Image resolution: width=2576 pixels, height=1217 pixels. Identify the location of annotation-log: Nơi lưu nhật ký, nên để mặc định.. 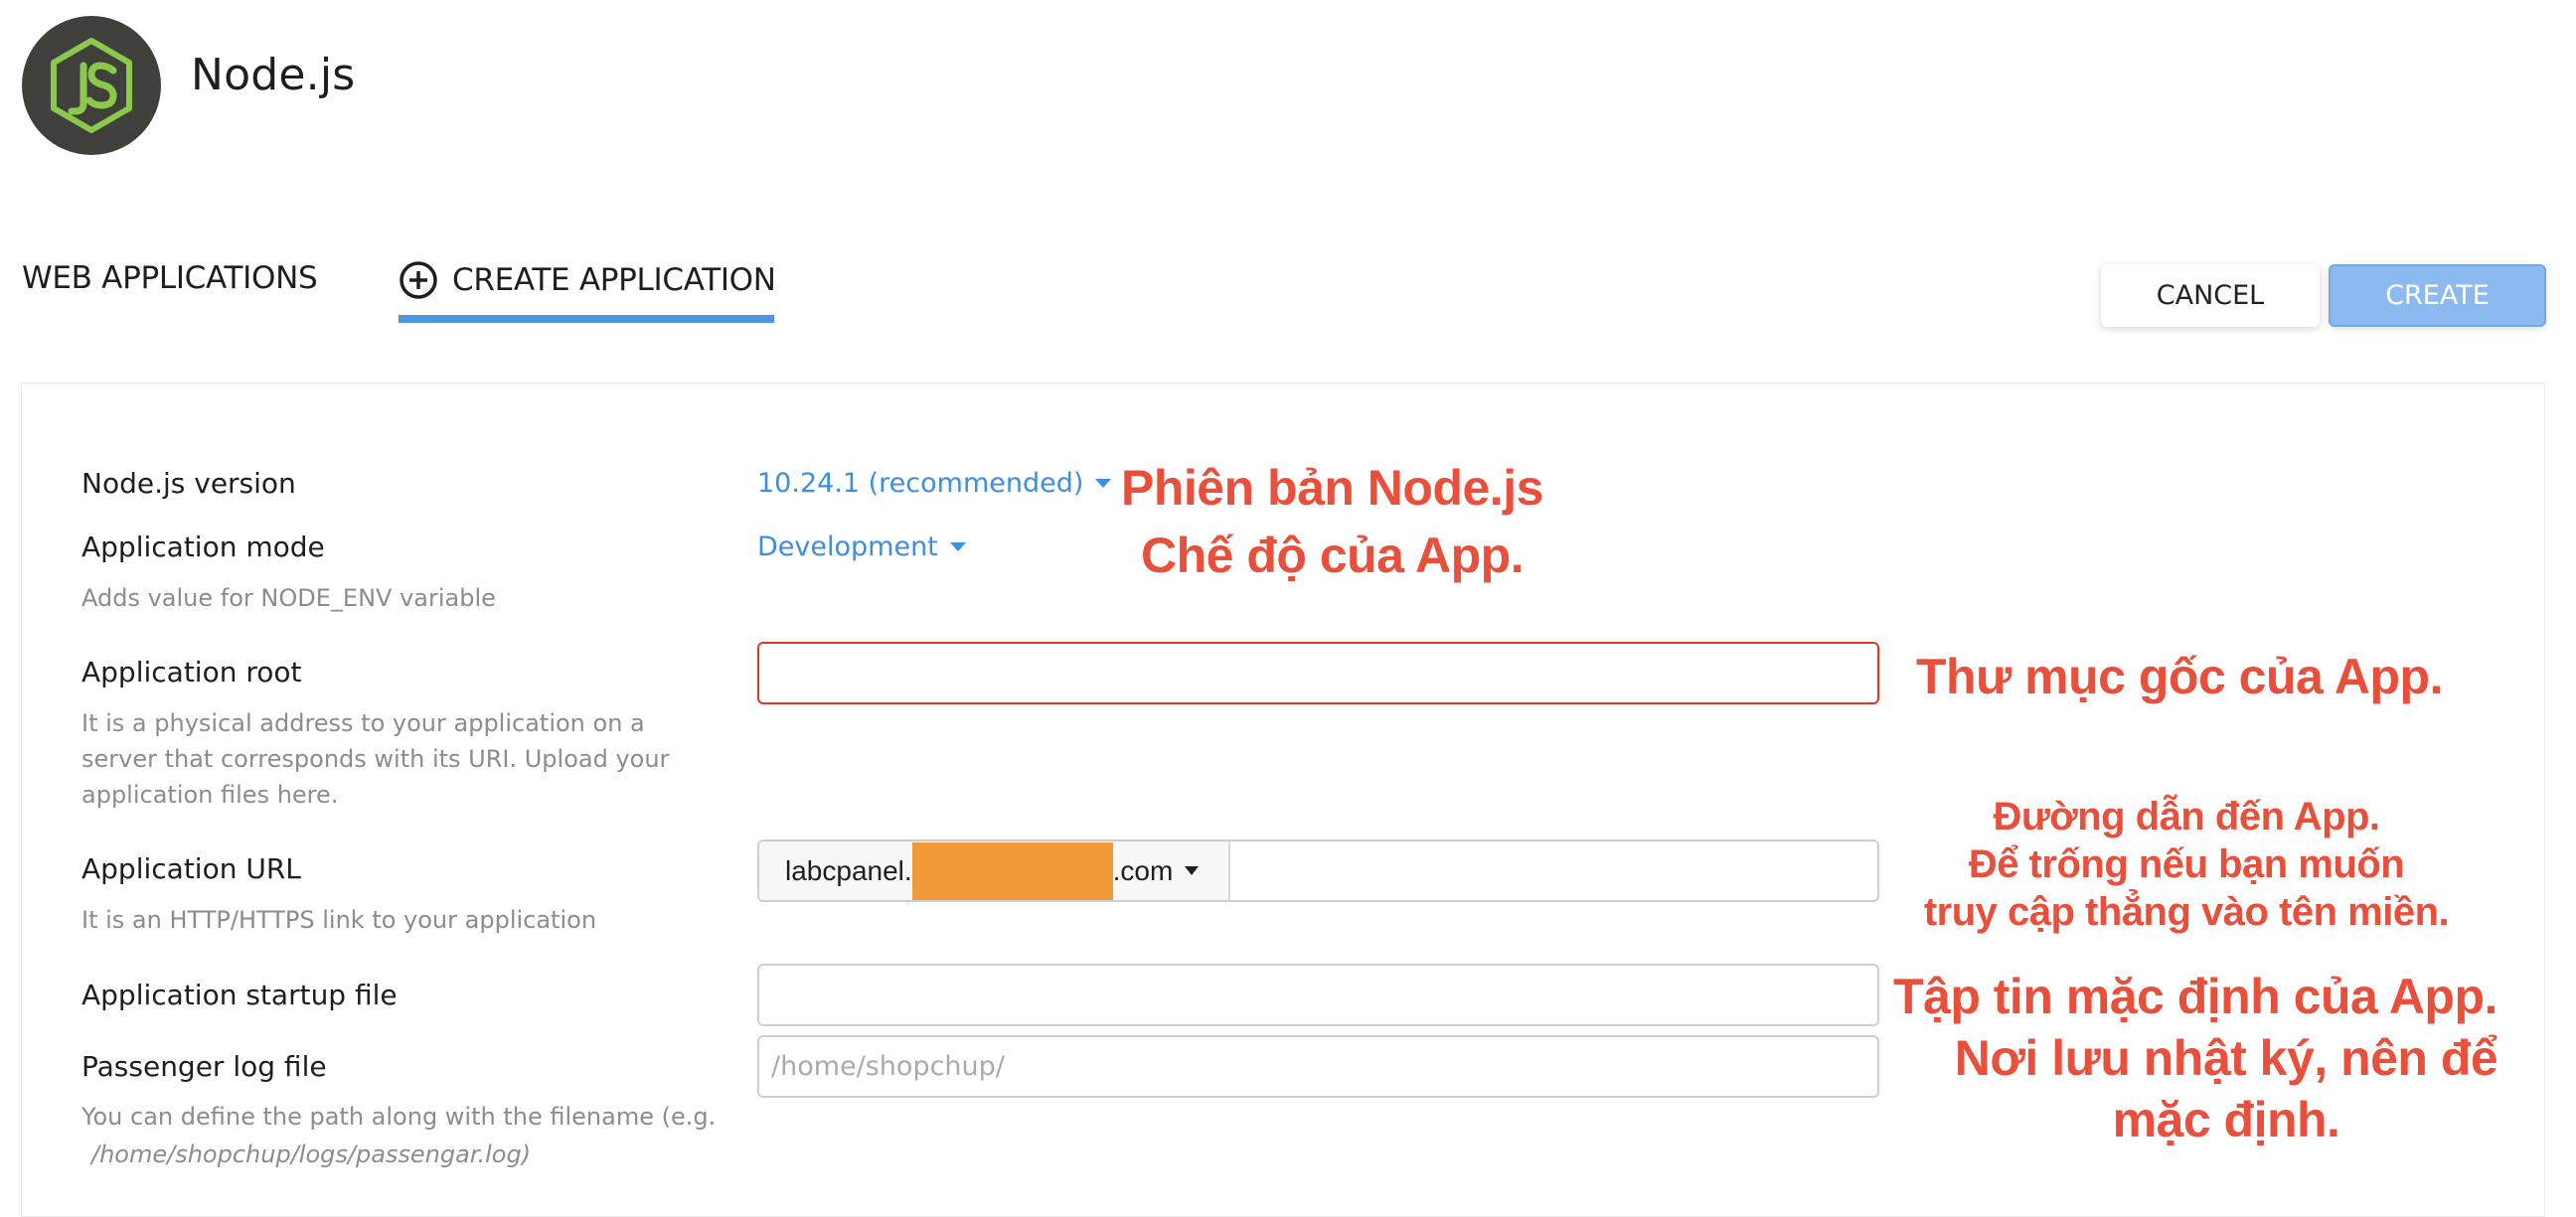
(2226, 1088).